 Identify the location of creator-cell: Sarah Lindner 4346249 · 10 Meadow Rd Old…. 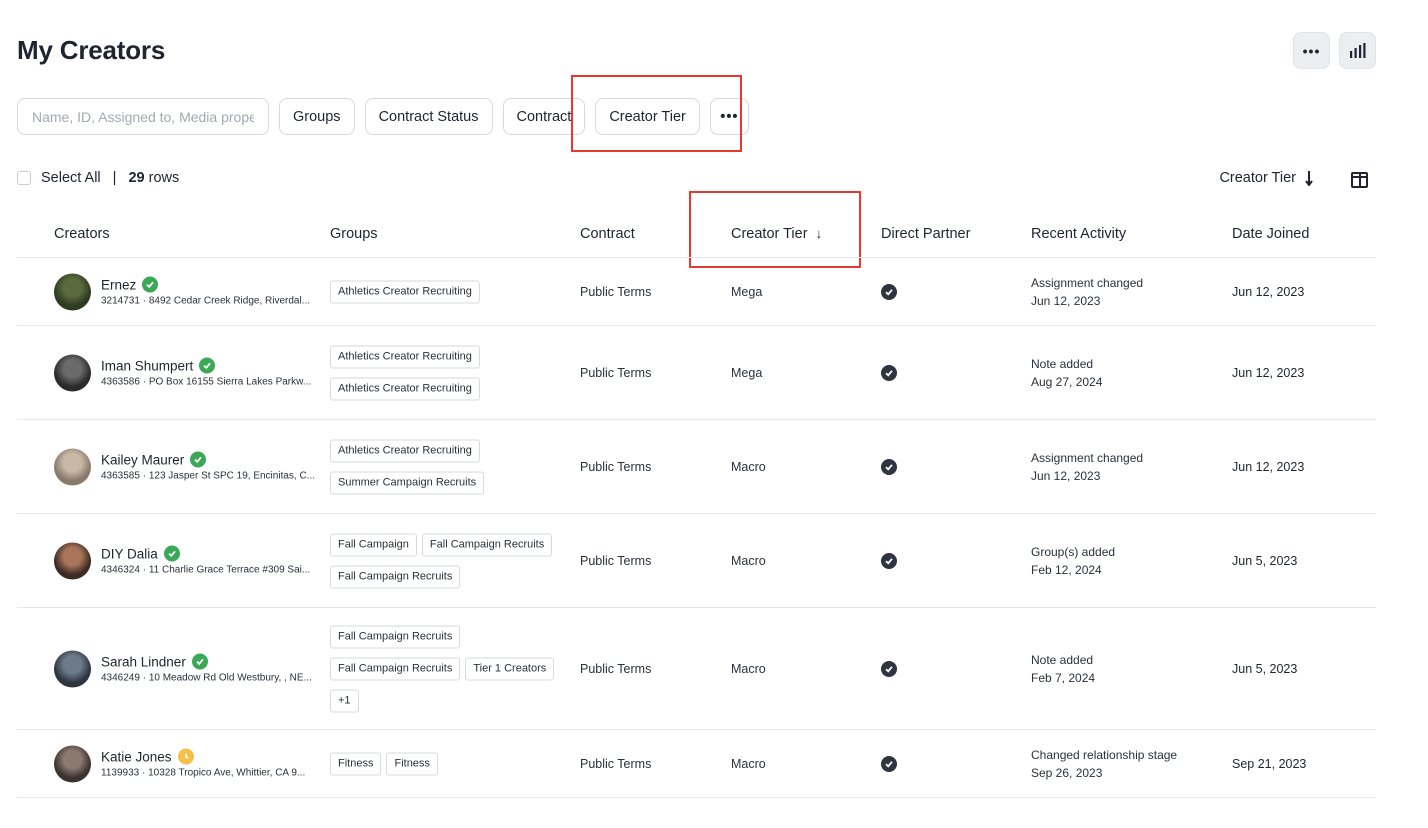
(188, 668).